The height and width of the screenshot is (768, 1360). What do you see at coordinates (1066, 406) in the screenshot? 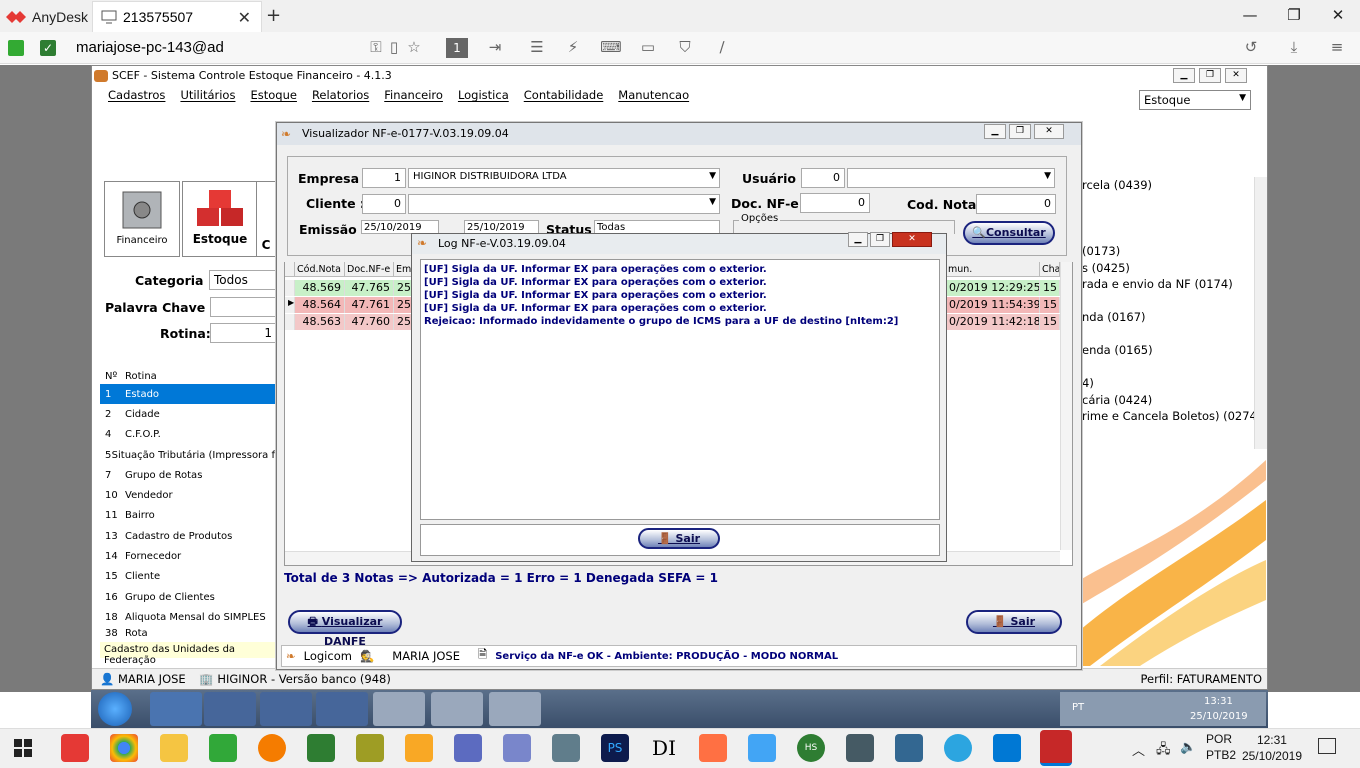
I see `grid-vertical-scrollbar` at bounding box center [1066, 406].